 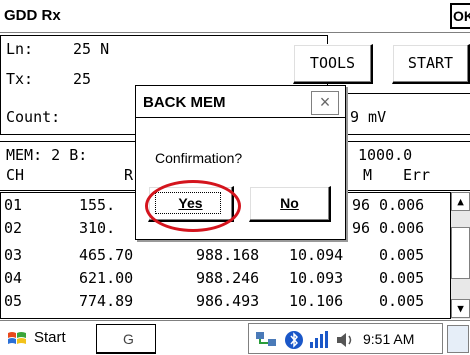 What do you see at coordinates (385, 155) in the screenshot?
I see `range-value: 1000.0` at bounding box center [385, 155].